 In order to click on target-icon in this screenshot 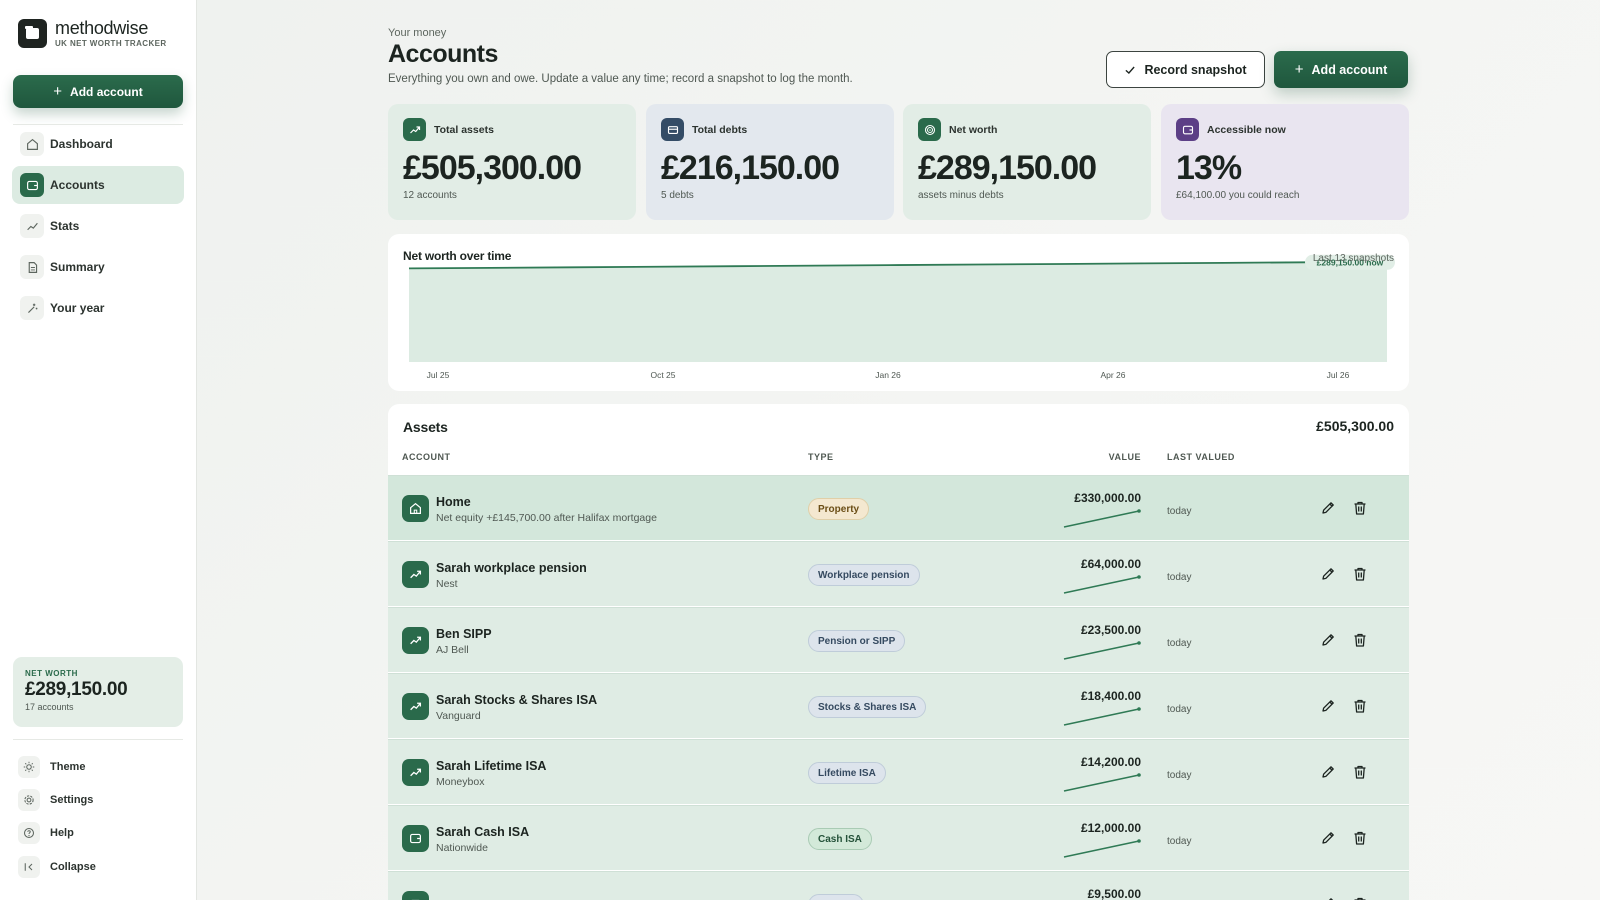, I will do `click(929, 129)`.